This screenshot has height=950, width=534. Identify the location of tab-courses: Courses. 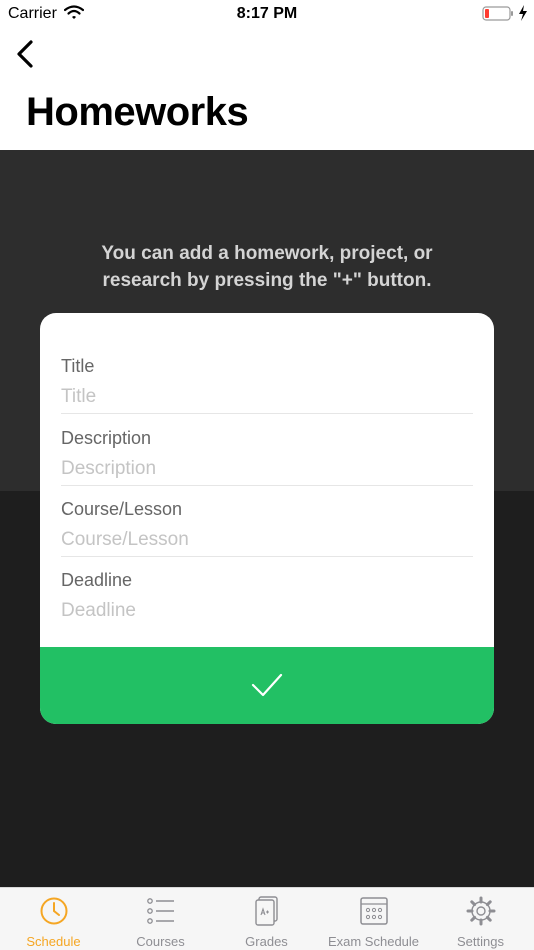
(160, 919).